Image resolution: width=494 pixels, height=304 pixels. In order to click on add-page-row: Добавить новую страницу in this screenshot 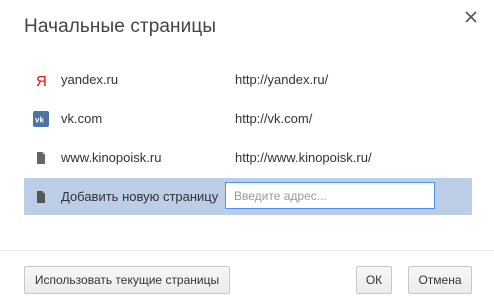, I will do `click(248, 196)`.